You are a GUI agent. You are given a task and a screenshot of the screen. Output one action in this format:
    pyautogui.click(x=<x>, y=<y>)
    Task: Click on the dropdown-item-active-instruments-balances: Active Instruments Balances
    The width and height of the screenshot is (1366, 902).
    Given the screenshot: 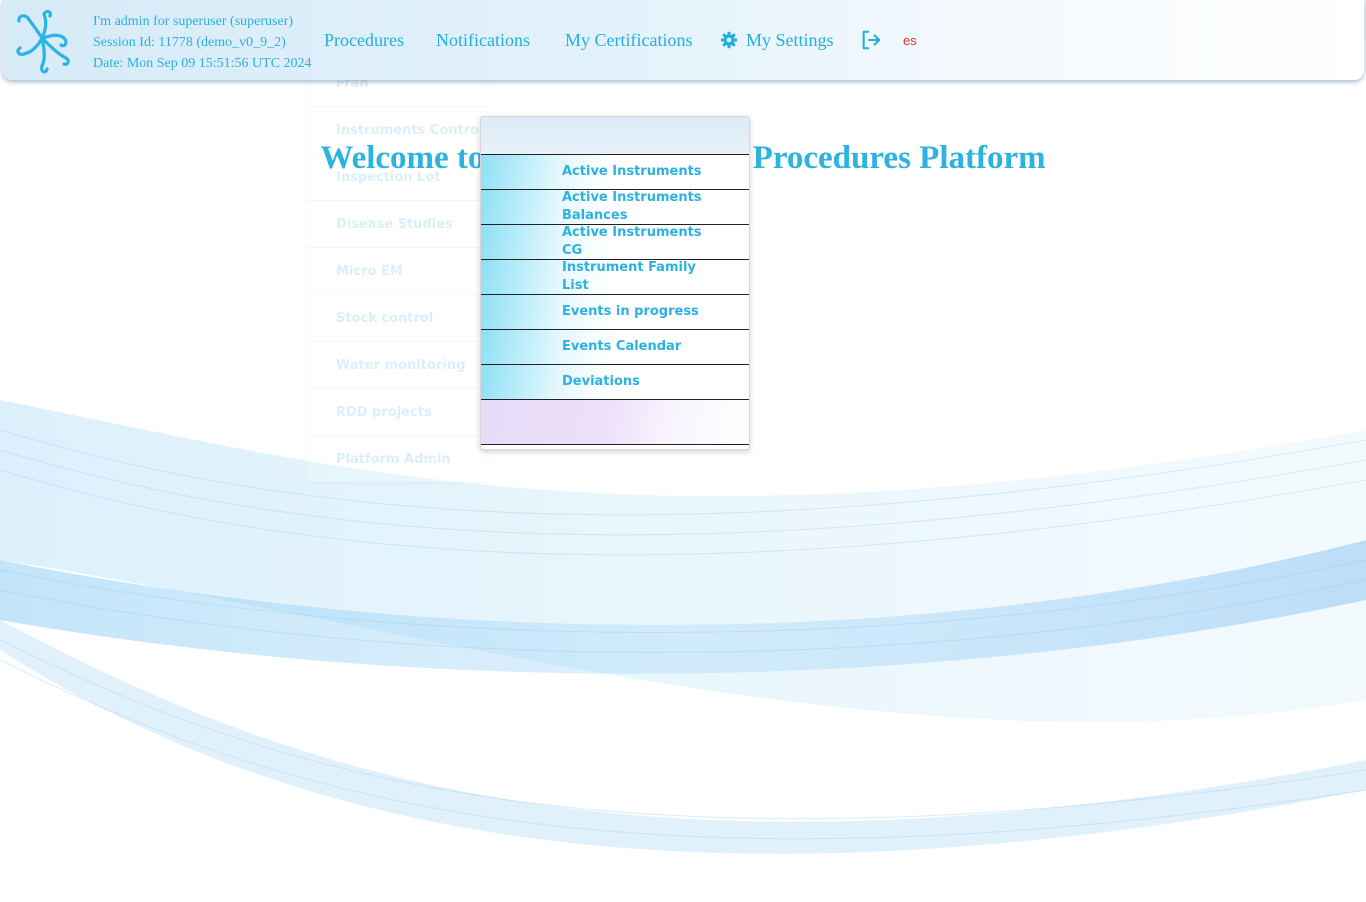 What is the action you would take?
    pyautogui.click(x=615, y=207)
    